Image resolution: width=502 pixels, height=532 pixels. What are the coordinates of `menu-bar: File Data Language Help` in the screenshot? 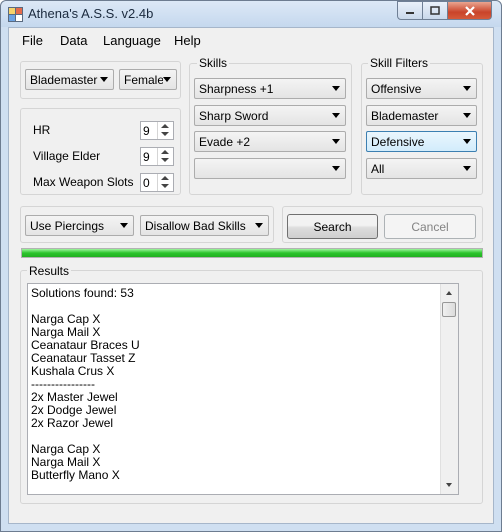 It's located at (251, 40).